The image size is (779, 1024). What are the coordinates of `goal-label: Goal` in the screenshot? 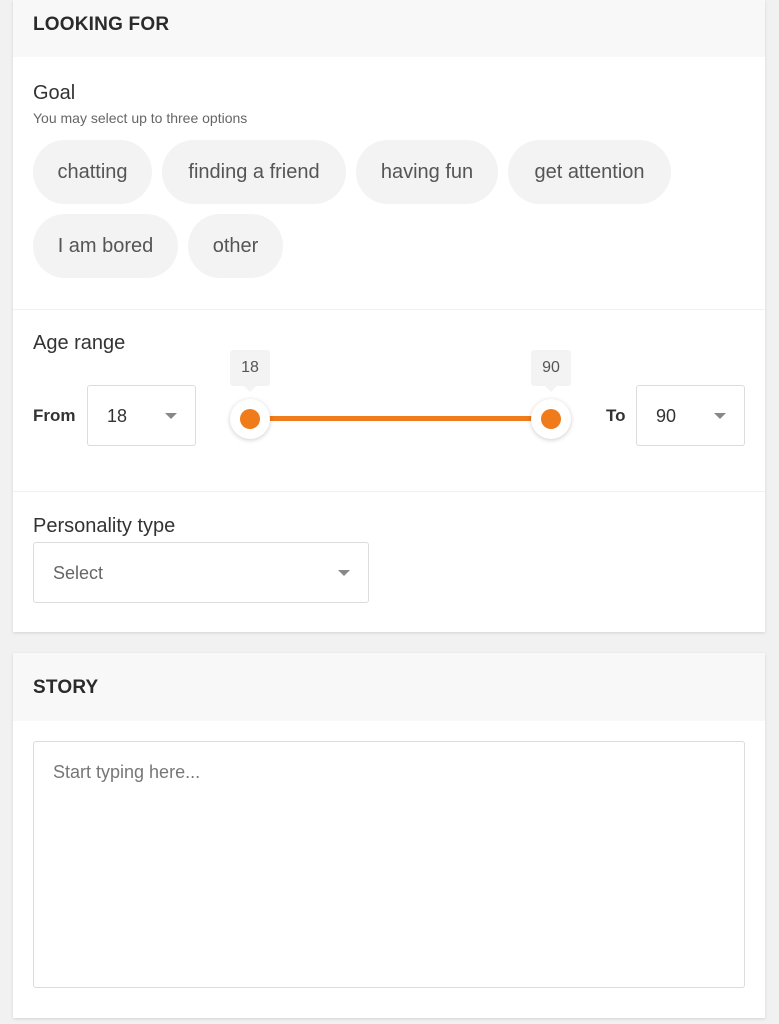 It's located at (54, 93).